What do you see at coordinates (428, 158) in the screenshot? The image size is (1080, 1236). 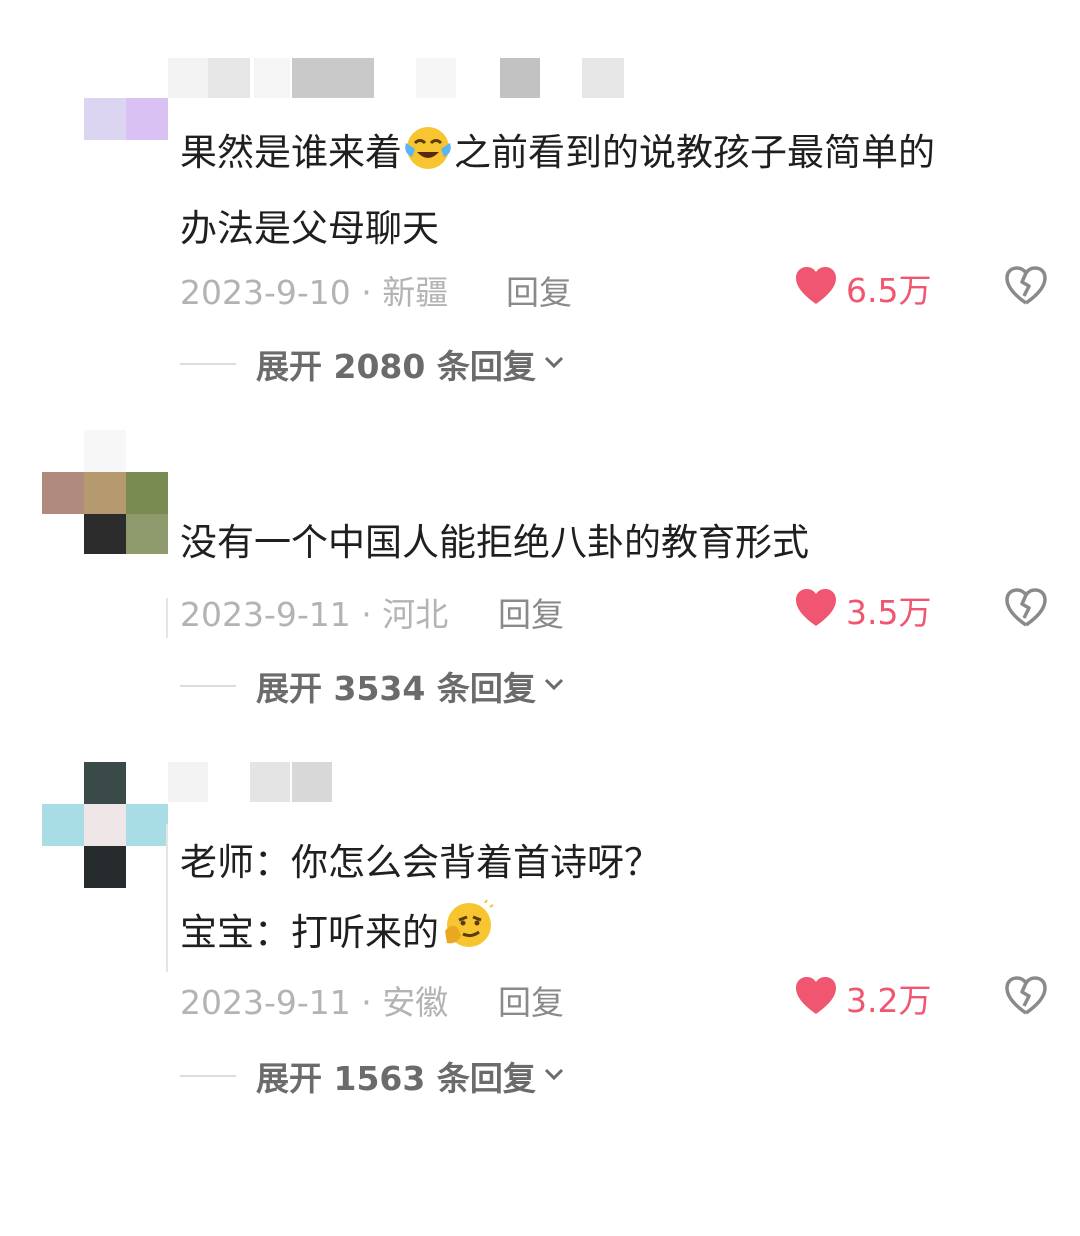 I see `crying-laughing-emoji` at bounding box center [428, 158].